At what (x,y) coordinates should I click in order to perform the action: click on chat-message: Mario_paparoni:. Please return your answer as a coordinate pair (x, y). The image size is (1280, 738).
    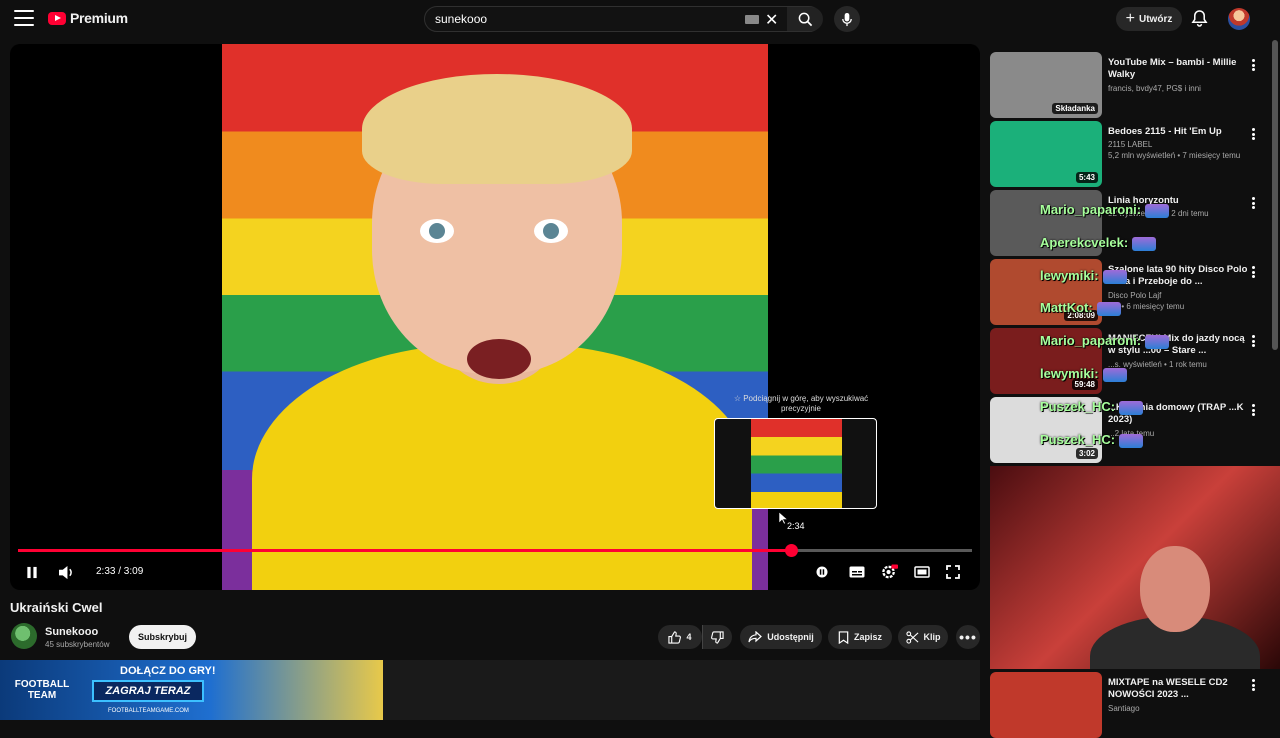
    Looking at the image, I should click on (1105, 210).